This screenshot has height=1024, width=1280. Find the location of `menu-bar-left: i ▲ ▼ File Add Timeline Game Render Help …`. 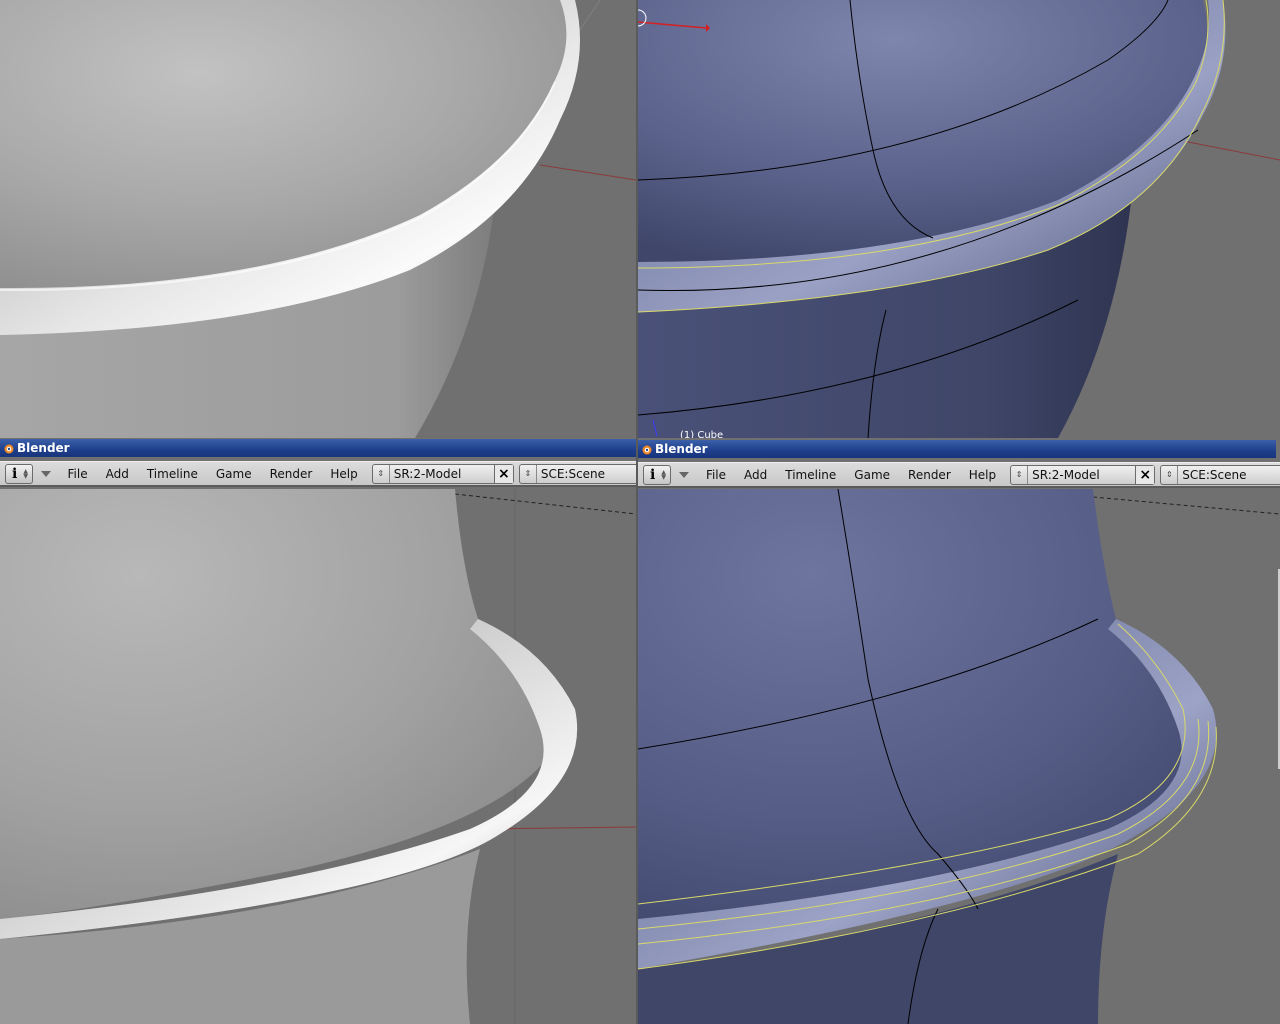

menu-bar-left: i ▲ ▼ File Add Timeline Game Render Help … is located at coordinates (318, 474).